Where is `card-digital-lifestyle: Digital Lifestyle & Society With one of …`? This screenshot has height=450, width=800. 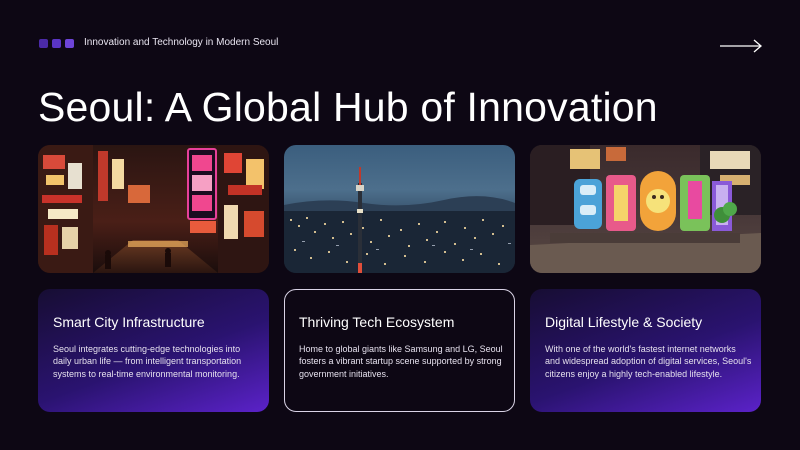 card-digital-lifestyle: Digital Lifestyle & Society With one of … is located at coordinates (645, 350).